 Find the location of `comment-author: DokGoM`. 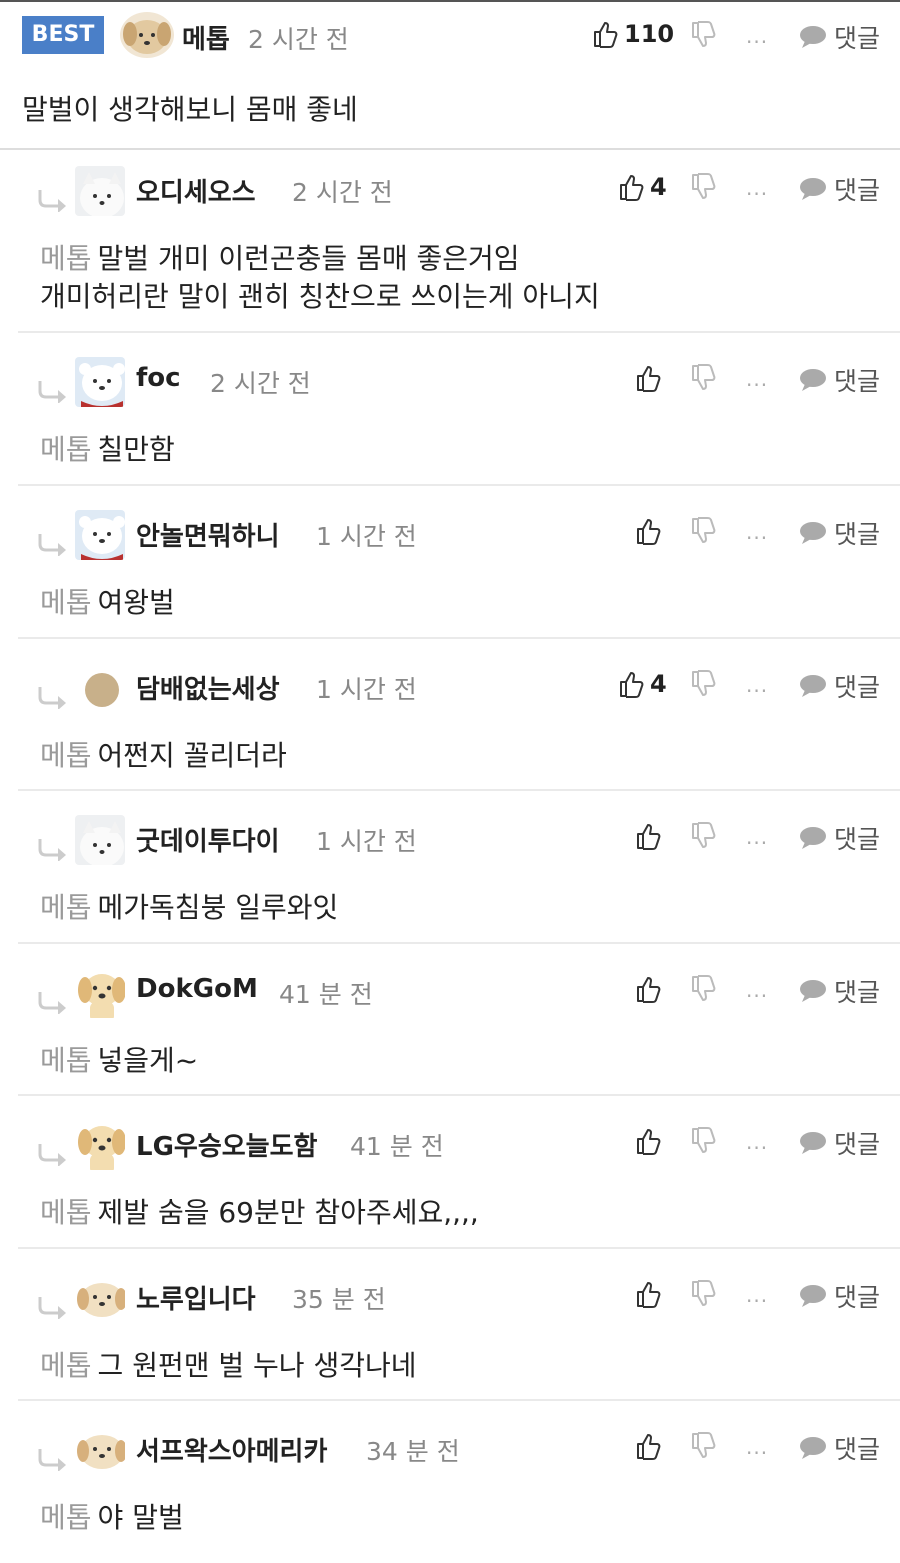

comment-author: DokGoM is located at coordinates (197, 989).